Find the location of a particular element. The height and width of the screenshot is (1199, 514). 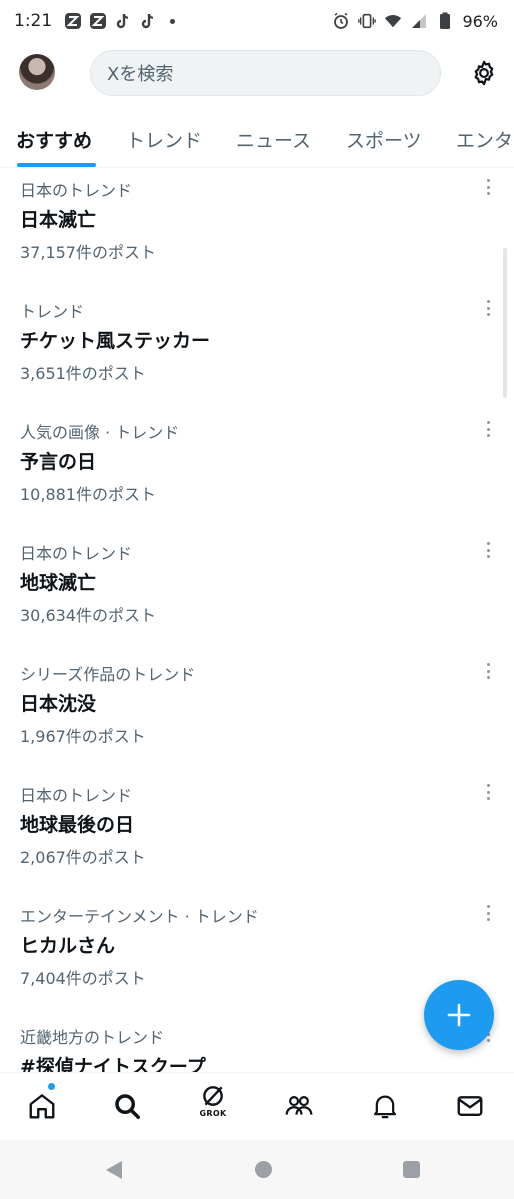

avatar is located at coordinates (37, 72).